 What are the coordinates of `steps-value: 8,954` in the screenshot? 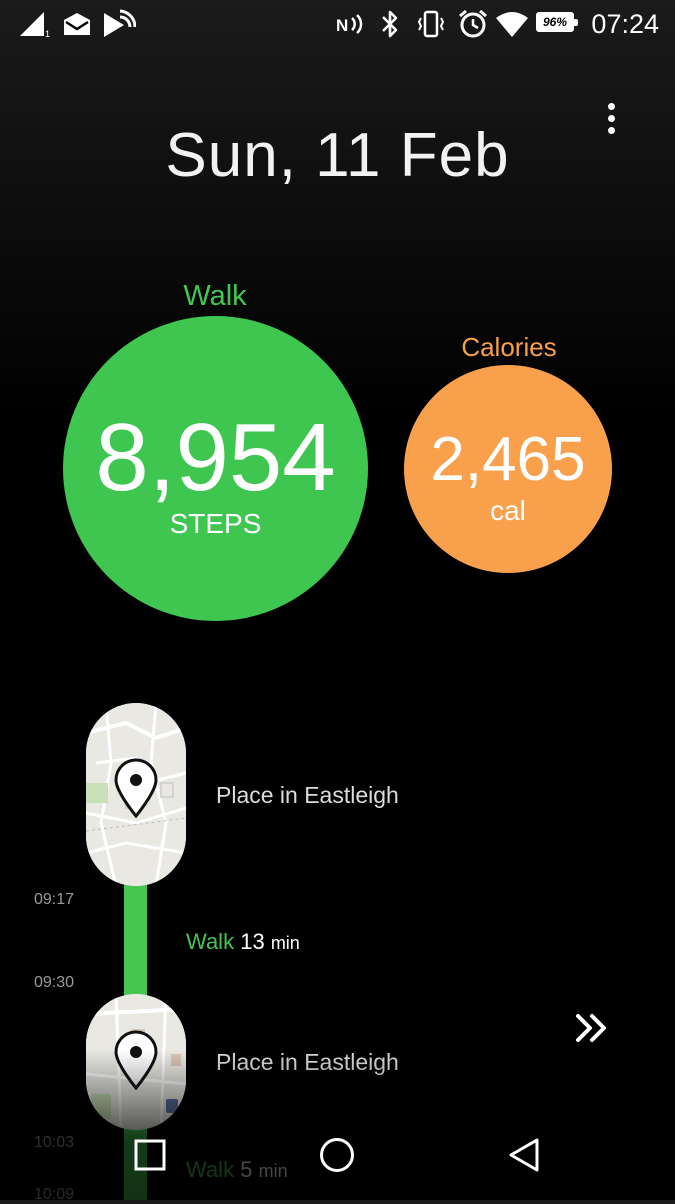 It's located at (215, 457).